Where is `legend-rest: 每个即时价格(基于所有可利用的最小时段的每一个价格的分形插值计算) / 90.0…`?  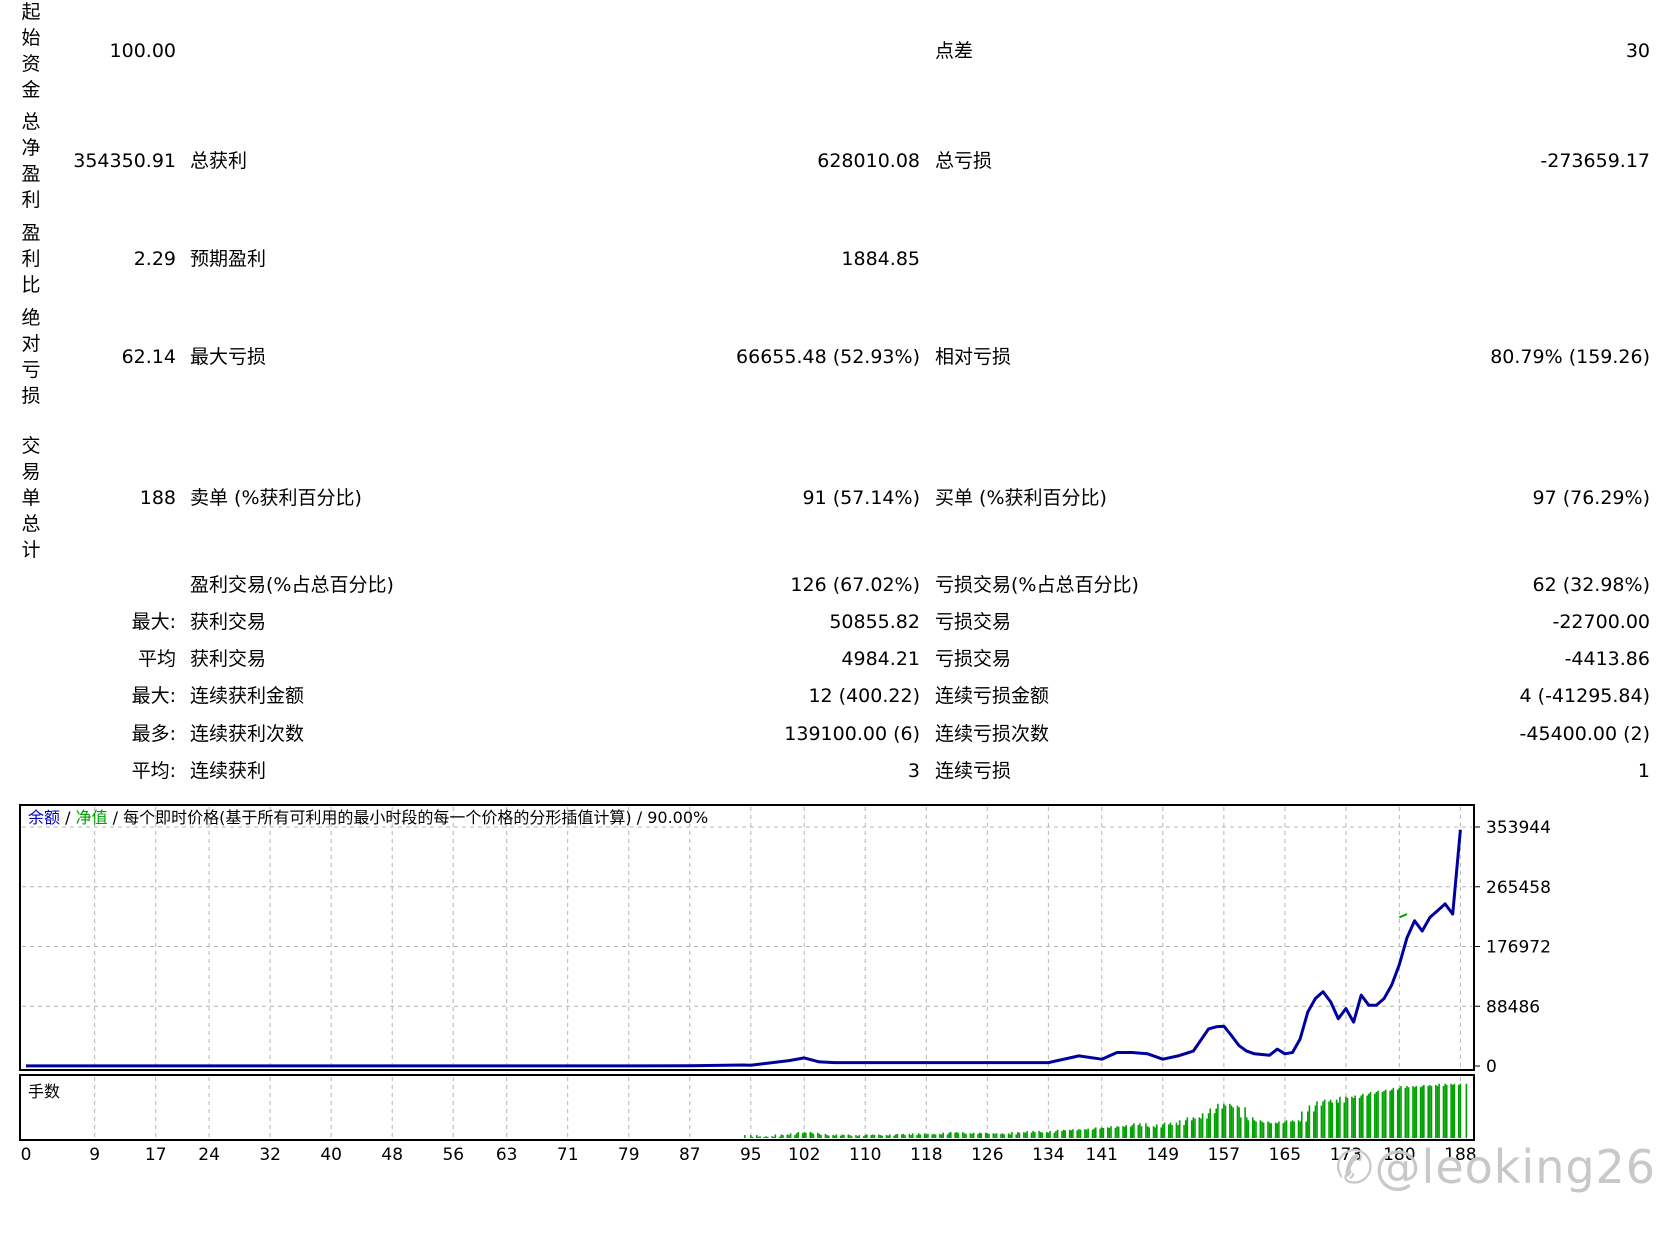
legend-rest: 每个即时价格(基于所有可利用的最小时段的每一个价格的分形插值计算) / 90.0… is located at coordinates (415, 817).